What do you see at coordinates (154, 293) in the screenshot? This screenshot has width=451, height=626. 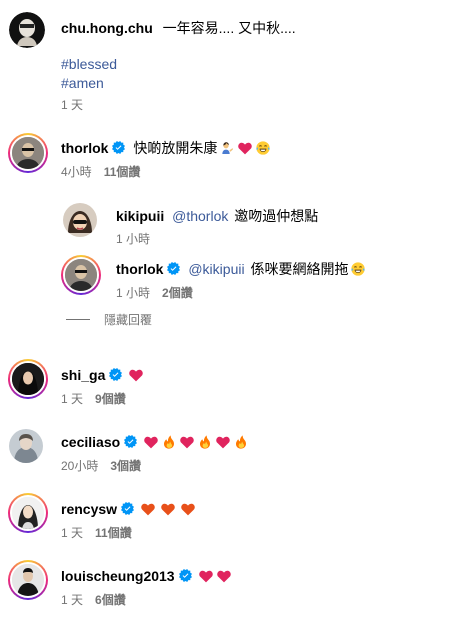 I see `reply-meta: 1 小時 2個讚` at bounding box center [154, 293].